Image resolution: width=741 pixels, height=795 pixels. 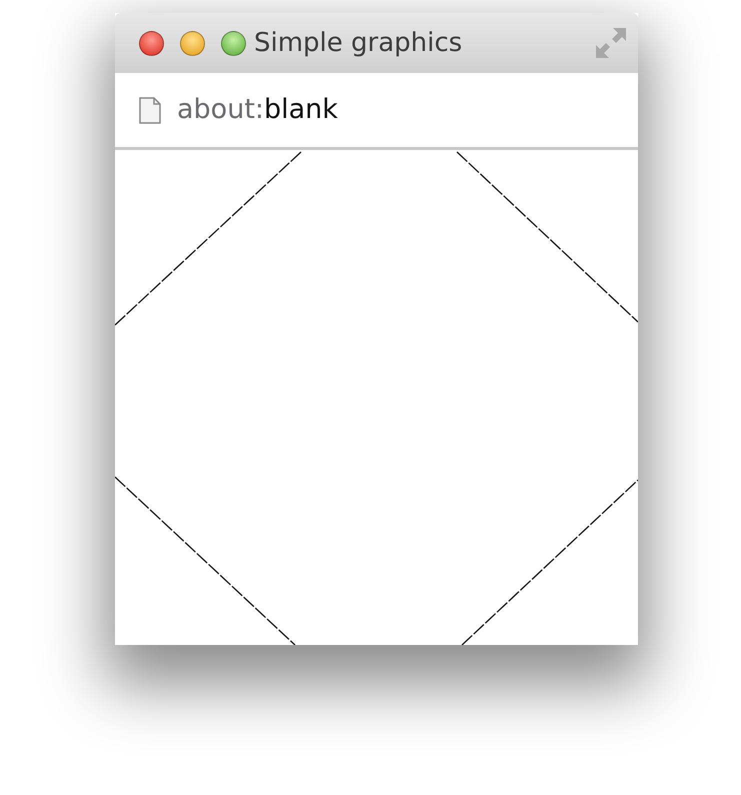 I want to click on minimize-button, so click(x=192, y=43).